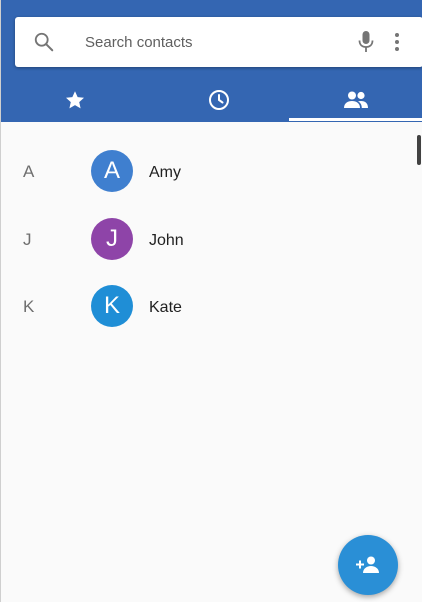 This screenshot has width=422, height=602. I want to click on tab-bar, so click(211, 100).